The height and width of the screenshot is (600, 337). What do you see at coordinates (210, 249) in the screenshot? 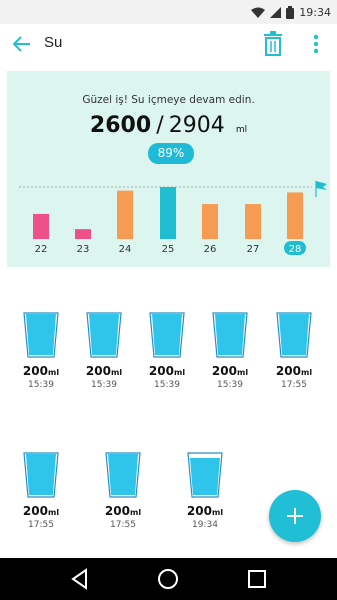
I see `chart-day-label: 26` at bounding box center [210, 249].